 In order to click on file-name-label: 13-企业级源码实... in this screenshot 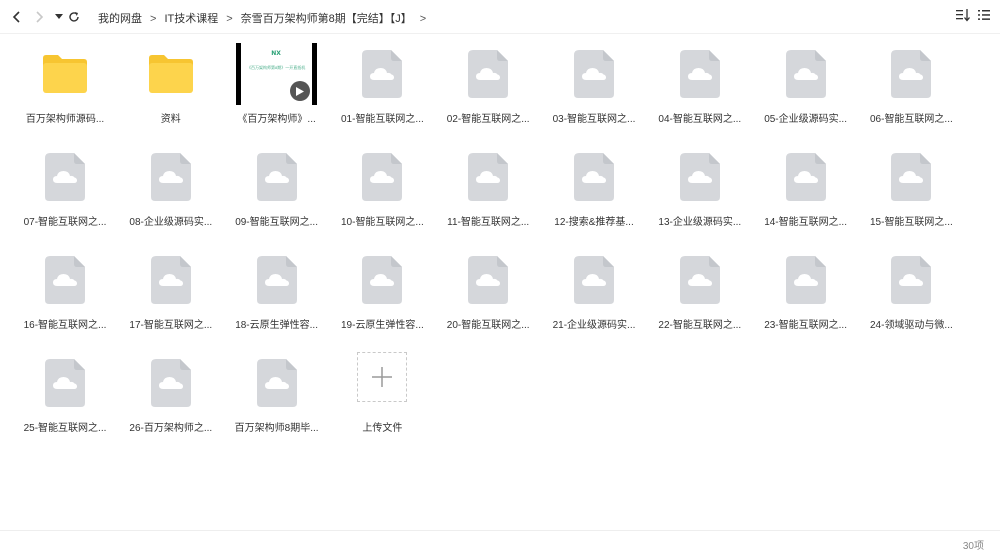, I will do `click(700, 222)`.